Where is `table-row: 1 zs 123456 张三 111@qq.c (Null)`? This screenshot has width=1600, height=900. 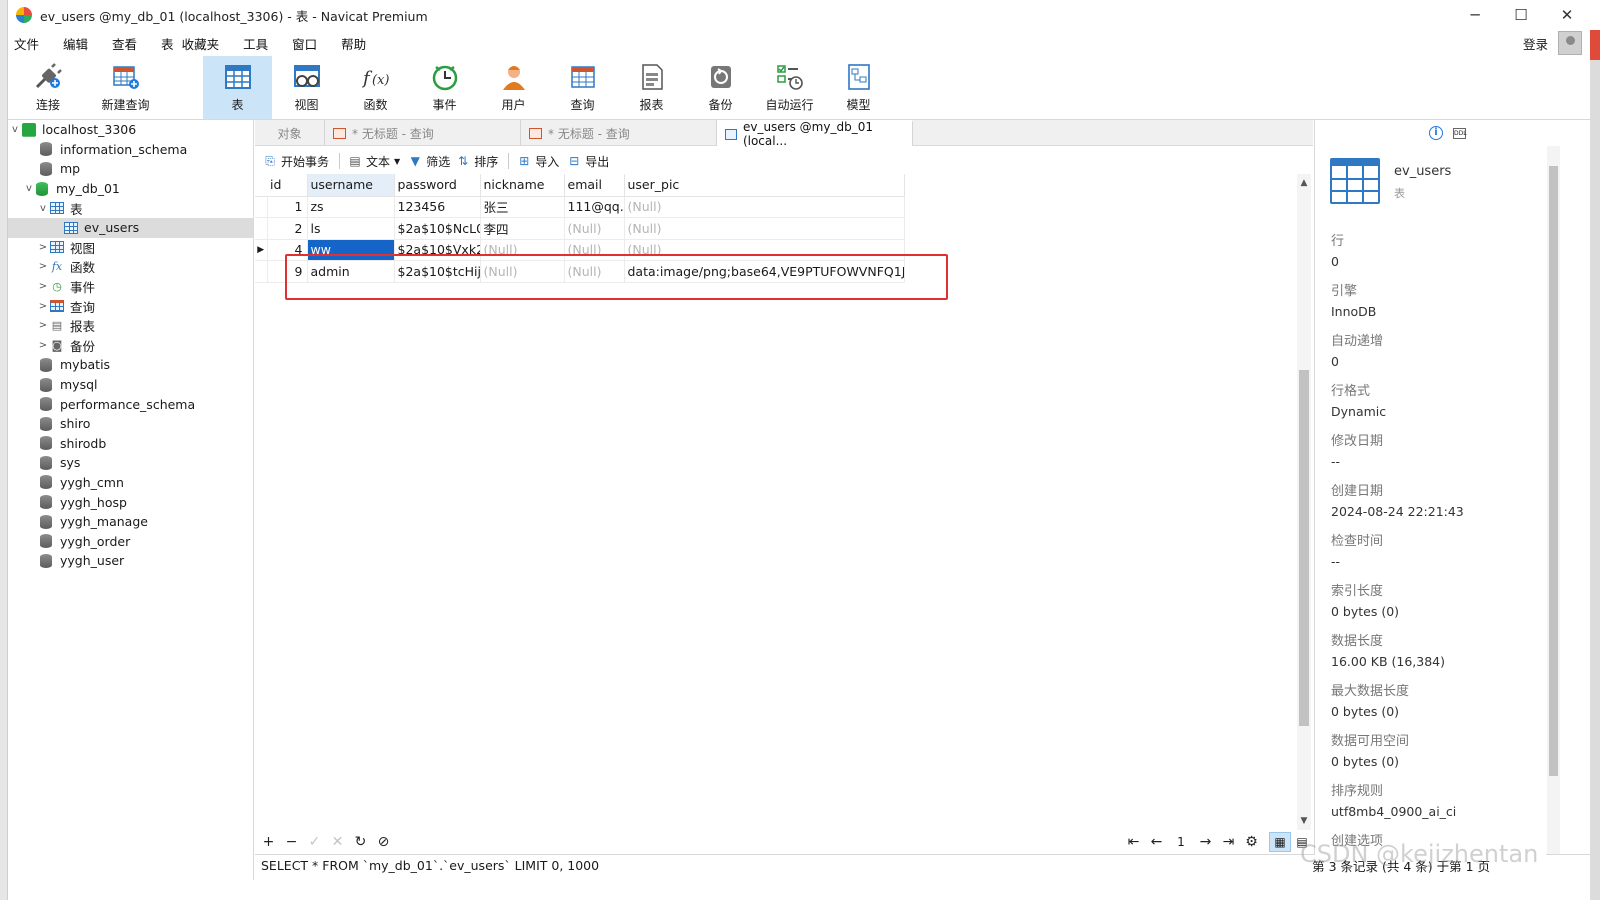
table-row: 1 zs 123456 张三 111@qq.c (Null) is located at coordinates (580, 207).